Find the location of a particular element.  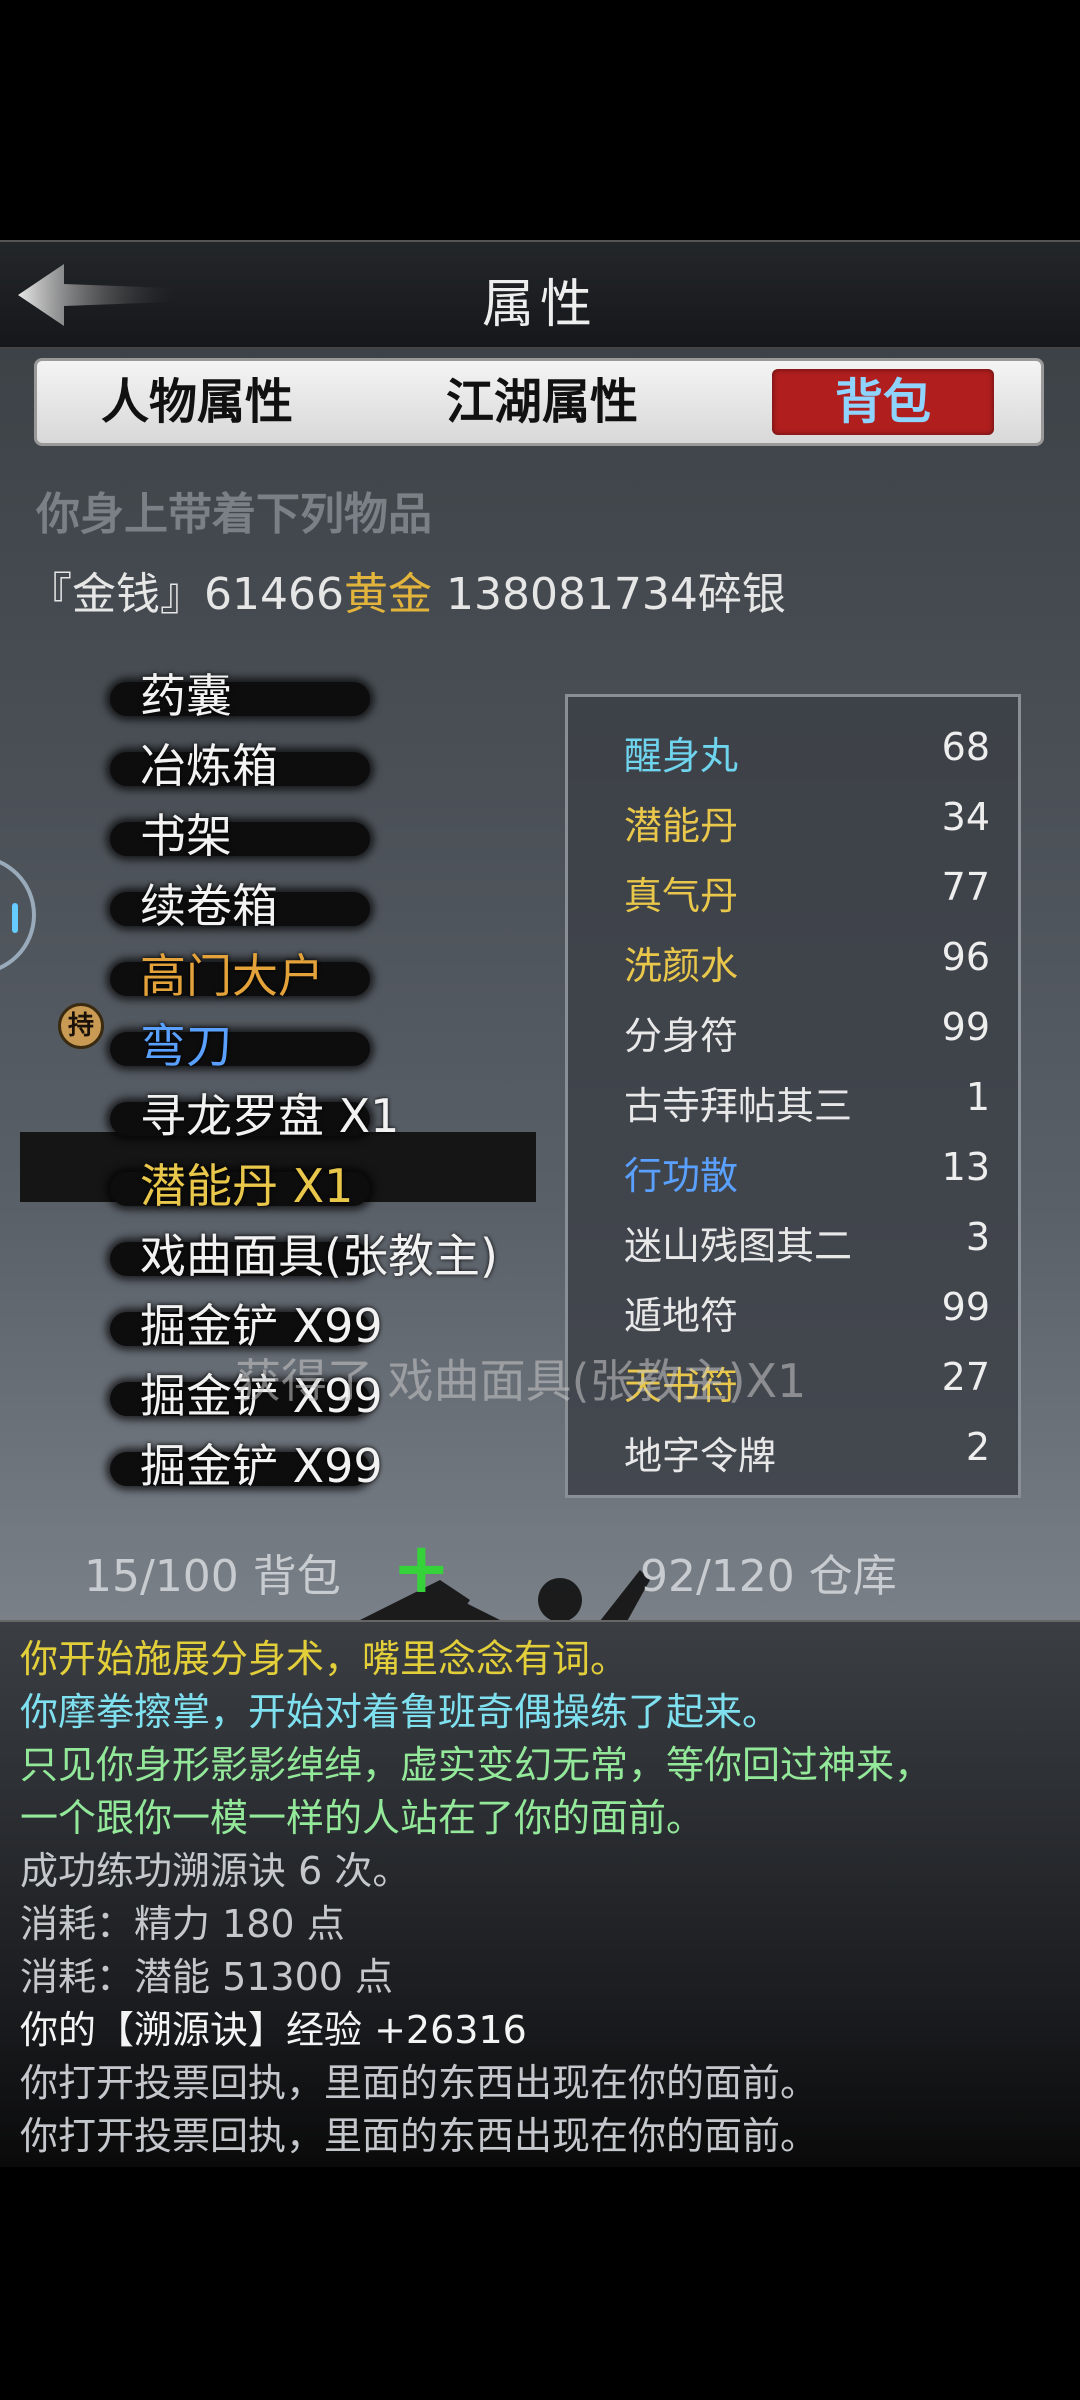

quick-item-row: 行功散 13 is located at coordinates (793, 1167).